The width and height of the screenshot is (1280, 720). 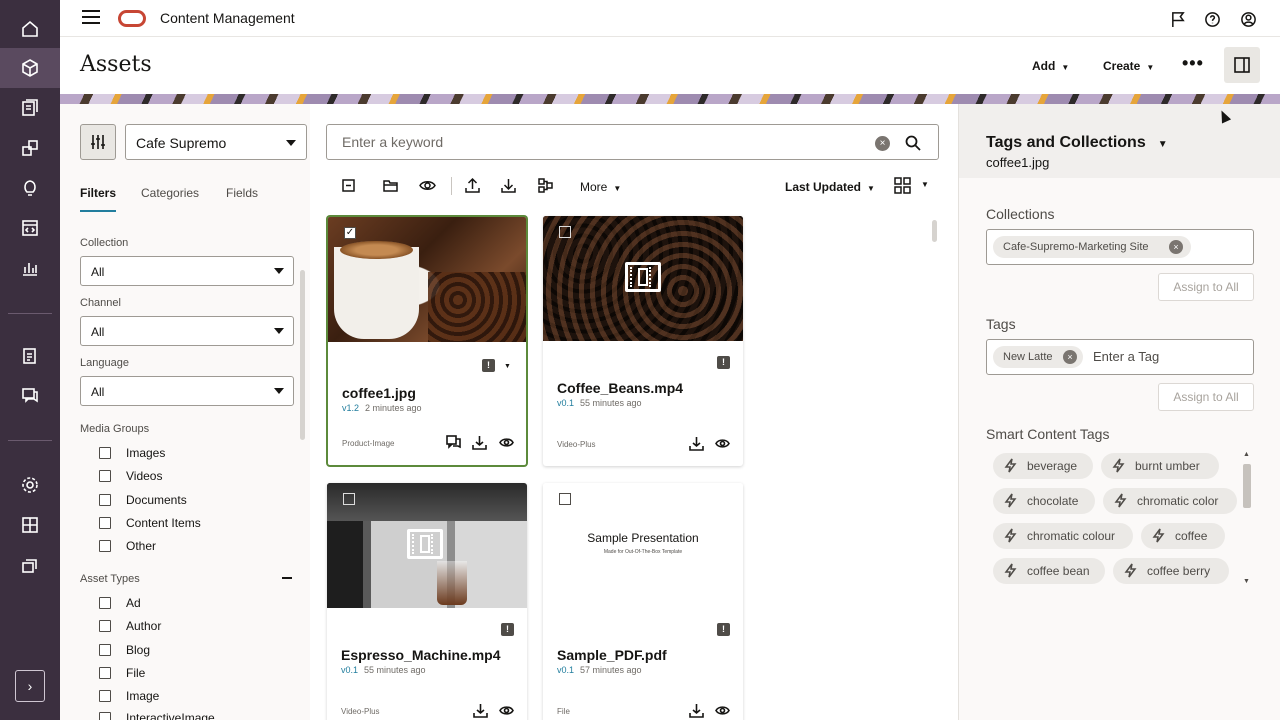 What do you see at coordinates (454, 443) in the screenshot?
I see `conversation-icon` at bounding box center [454, 443].